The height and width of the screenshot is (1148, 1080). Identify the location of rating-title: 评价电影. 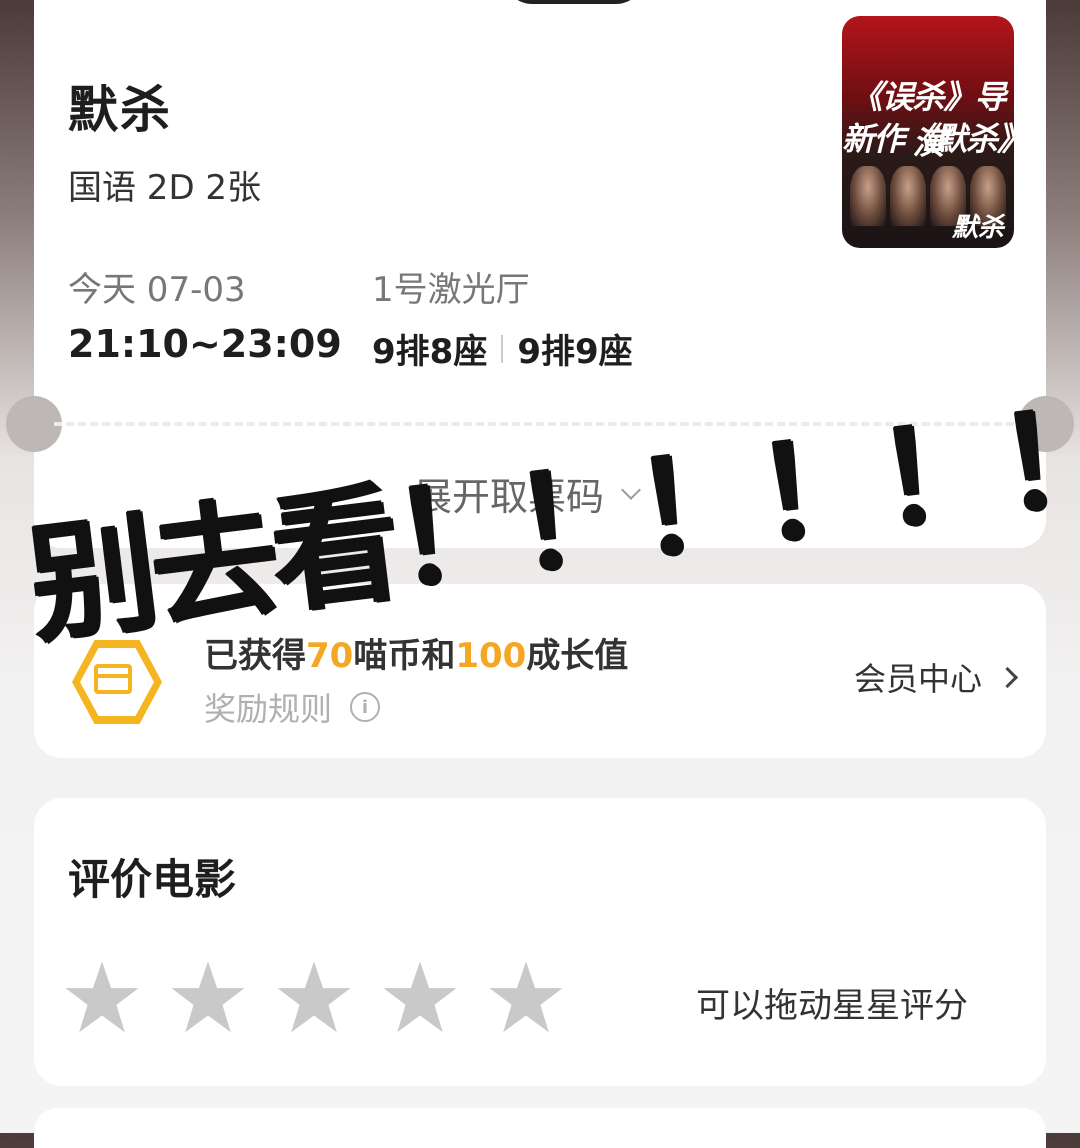
(152, 879).